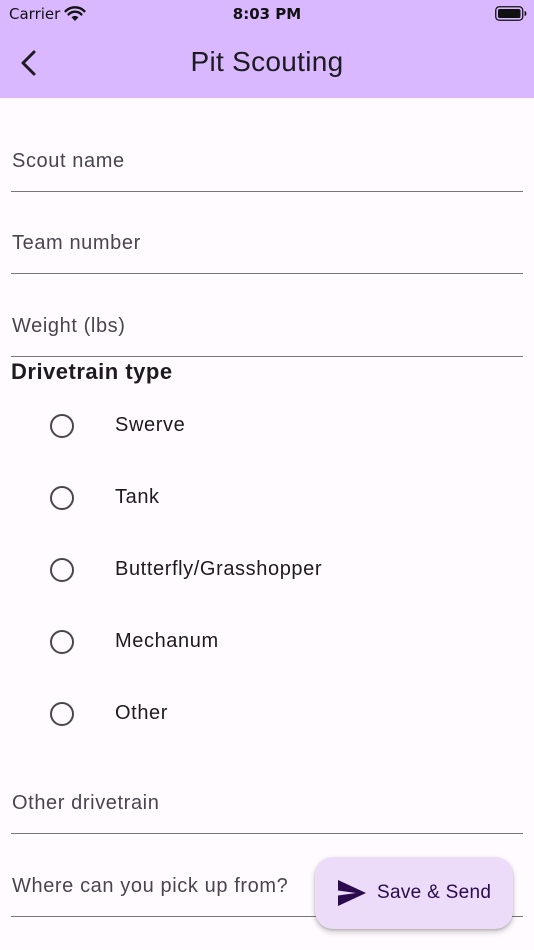 The image size is (534, 950). Describe the element at coordinates (92, 371) in the screenshot. I see `drivetrain-heading: Drivetrain type` at that location.